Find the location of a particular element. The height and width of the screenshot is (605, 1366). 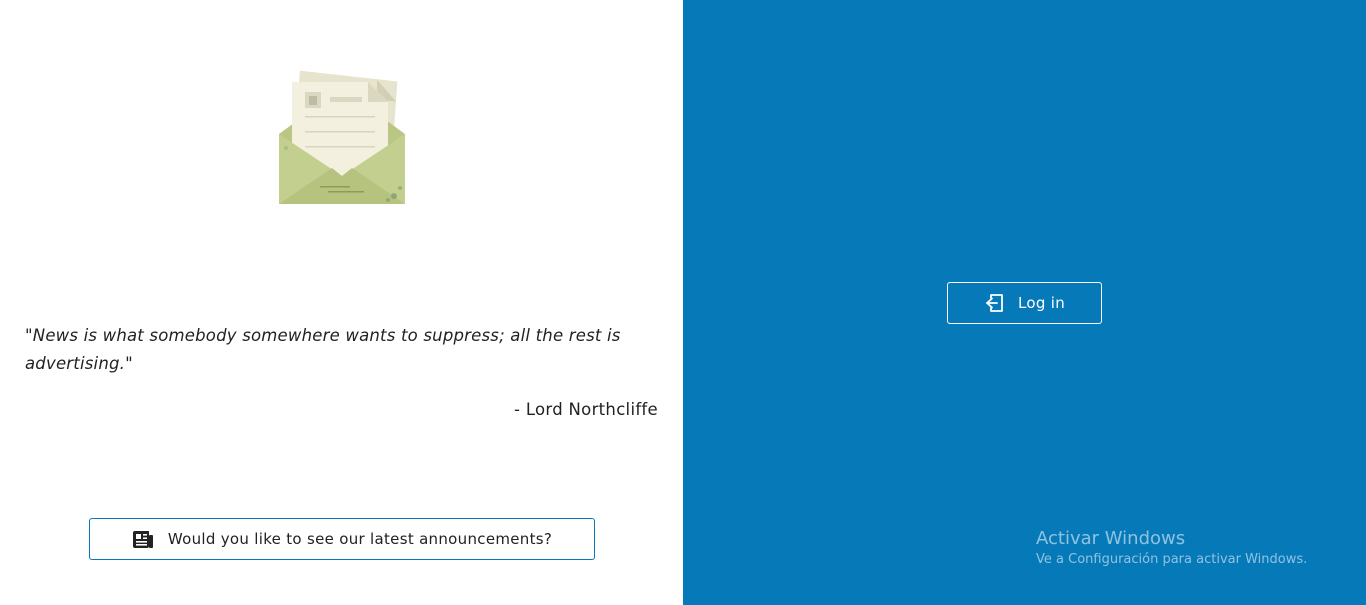

login-button: Log in is located at coordinates (1024, 303).